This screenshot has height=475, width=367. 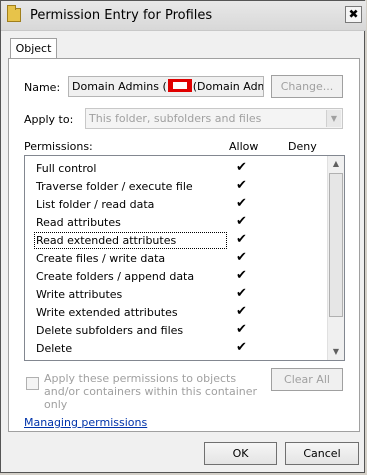 I want to click on name-label-text: Name:, so click(x=42, y=87).